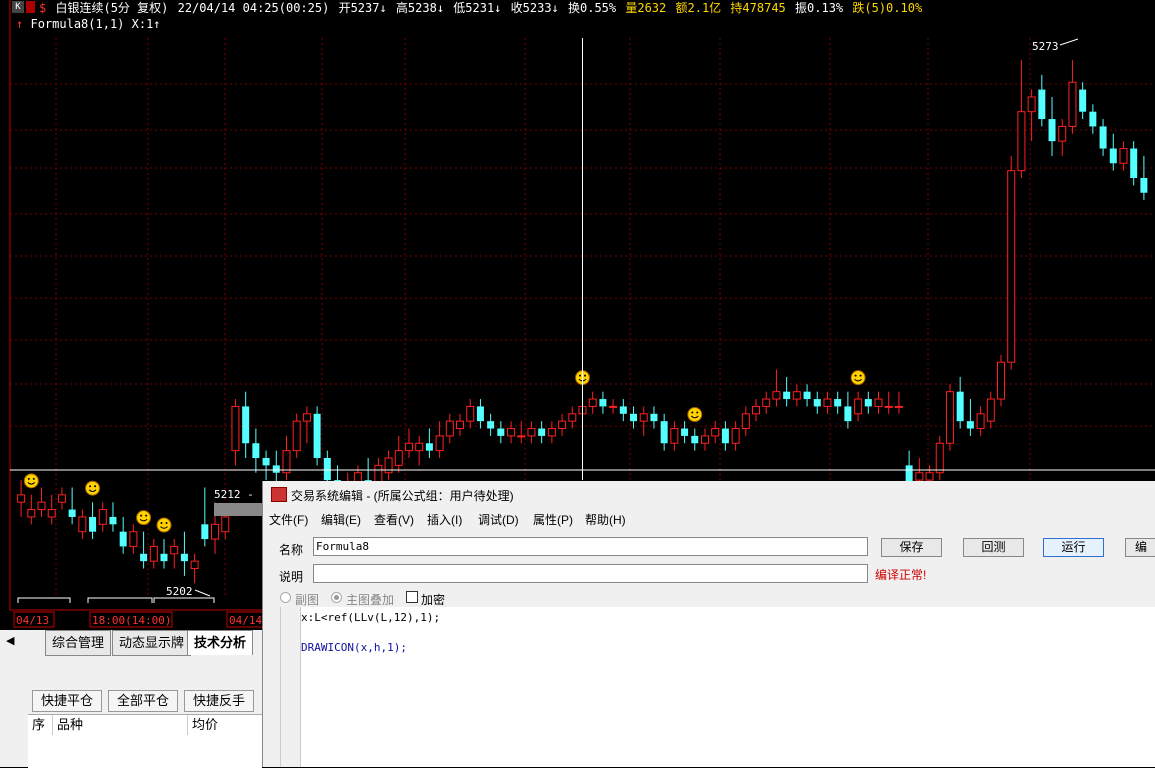  What do you see at coordinates (1069, 42) in the screenshot?
I see `high-price-pointer` at bounding box center [1069, 42].